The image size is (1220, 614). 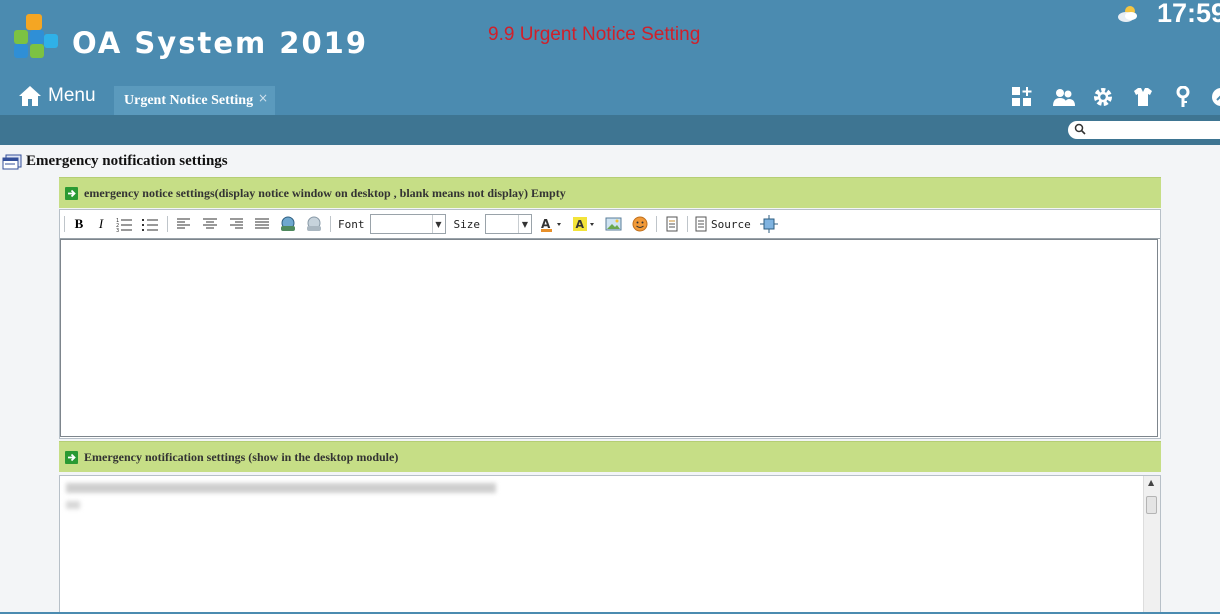 I want to click on tab-urgent-notice-setting: Urgent Notice Setting ×, so click(x=195, y=100).